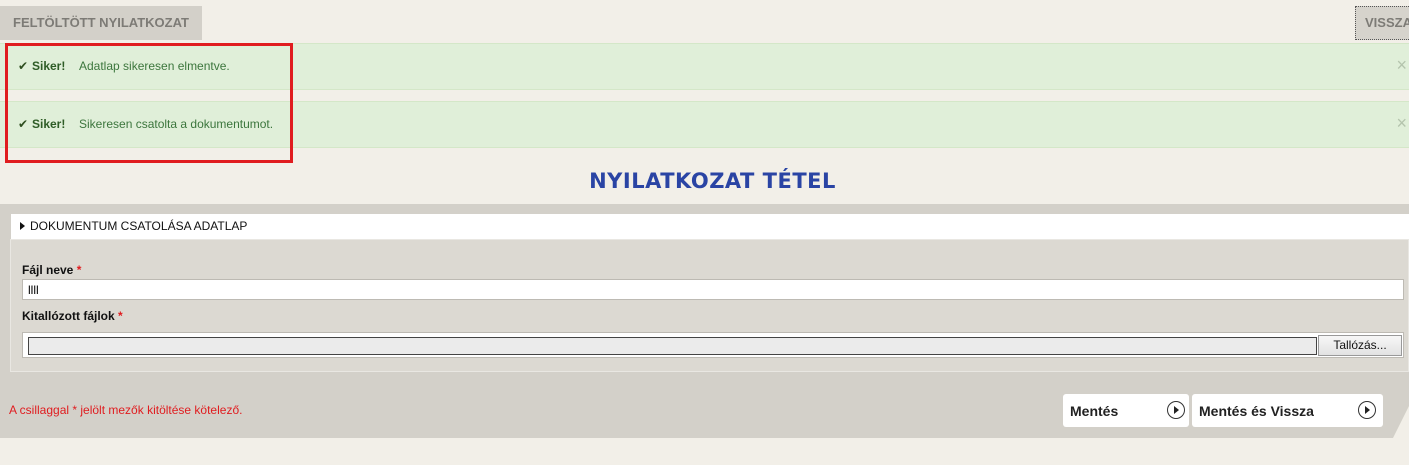 This screenshot has height=465, width=1409. Describe the element at coordinates (712, 181) in the screenshot. I see `page-title: NYILATKOZAT TÉTEL` at that location.